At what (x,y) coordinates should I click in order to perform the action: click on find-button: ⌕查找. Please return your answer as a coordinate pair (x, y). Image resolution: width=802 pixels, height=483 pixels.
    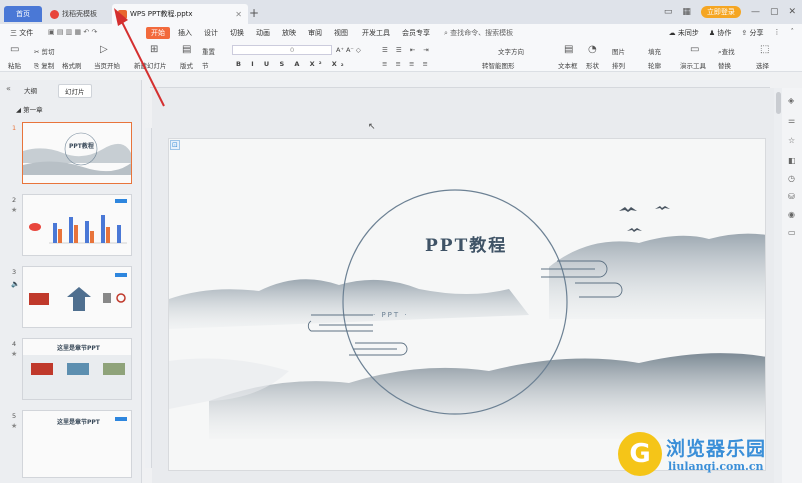
    Looking at the image, I should click on (726, 51).